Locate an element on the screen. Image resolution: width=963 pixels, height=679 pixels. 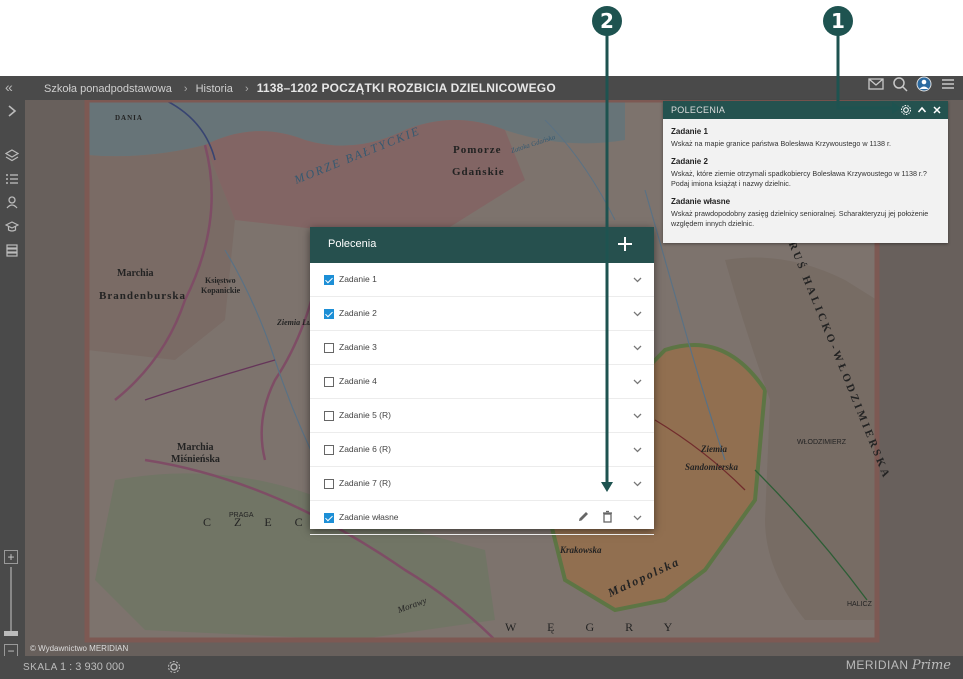
panel-close-icon is located at coordinates (937, 110).